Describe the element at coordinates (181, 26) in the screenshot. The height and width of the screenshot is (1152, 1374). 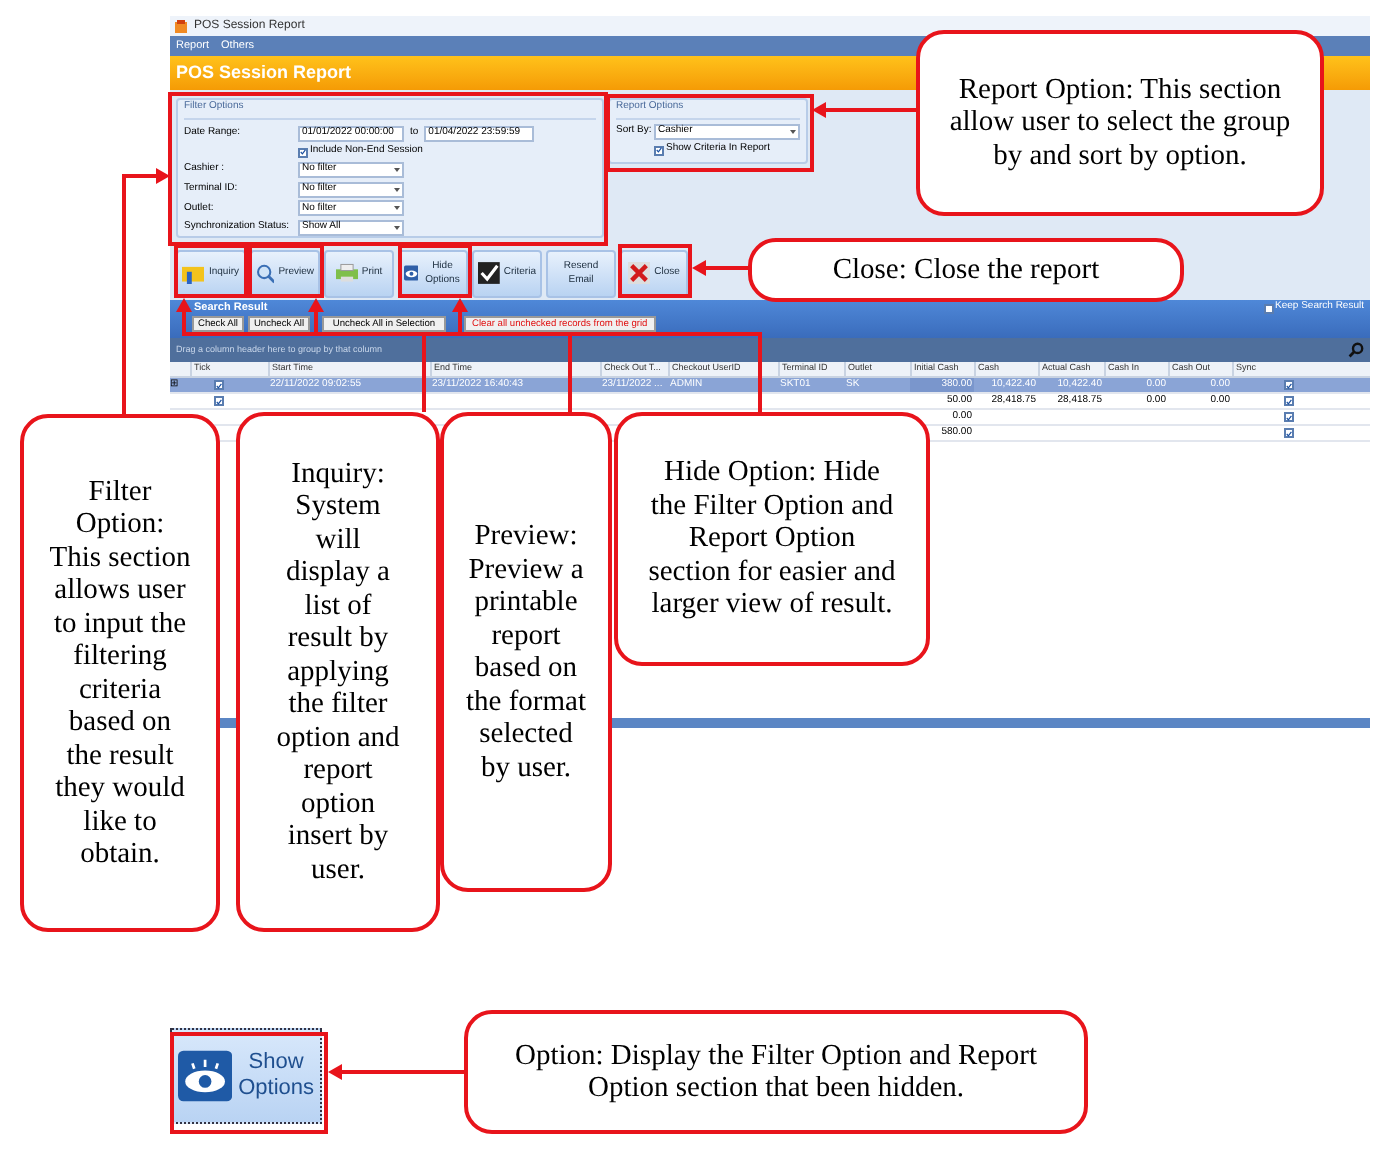
I see `app-icon` at that location.